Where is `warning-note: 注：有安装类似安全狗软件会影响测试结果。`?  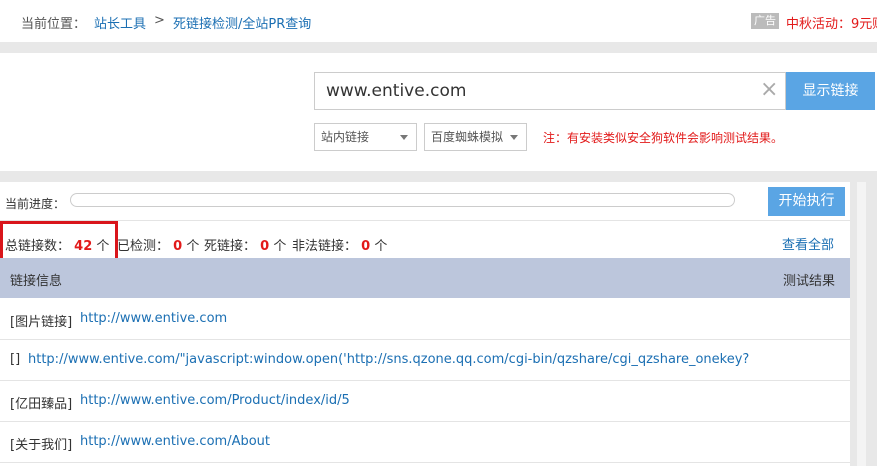 warning-note: 注：有安装类似安全狗软件会影响测试结果。 is located at coordinates (663, 138).